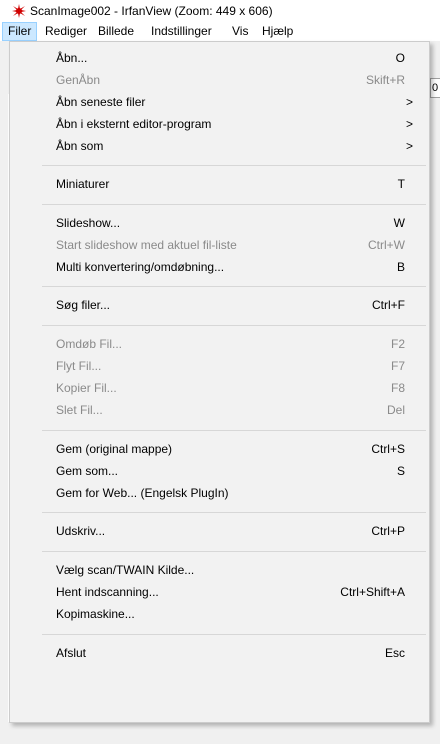 Image resolution: width=440 pixels, height=744 pixels. Describe the element at coordinates (372, 592) in the screenshot. I see `menu-item-shortcut: Ctrl+Shift+A` at that location.